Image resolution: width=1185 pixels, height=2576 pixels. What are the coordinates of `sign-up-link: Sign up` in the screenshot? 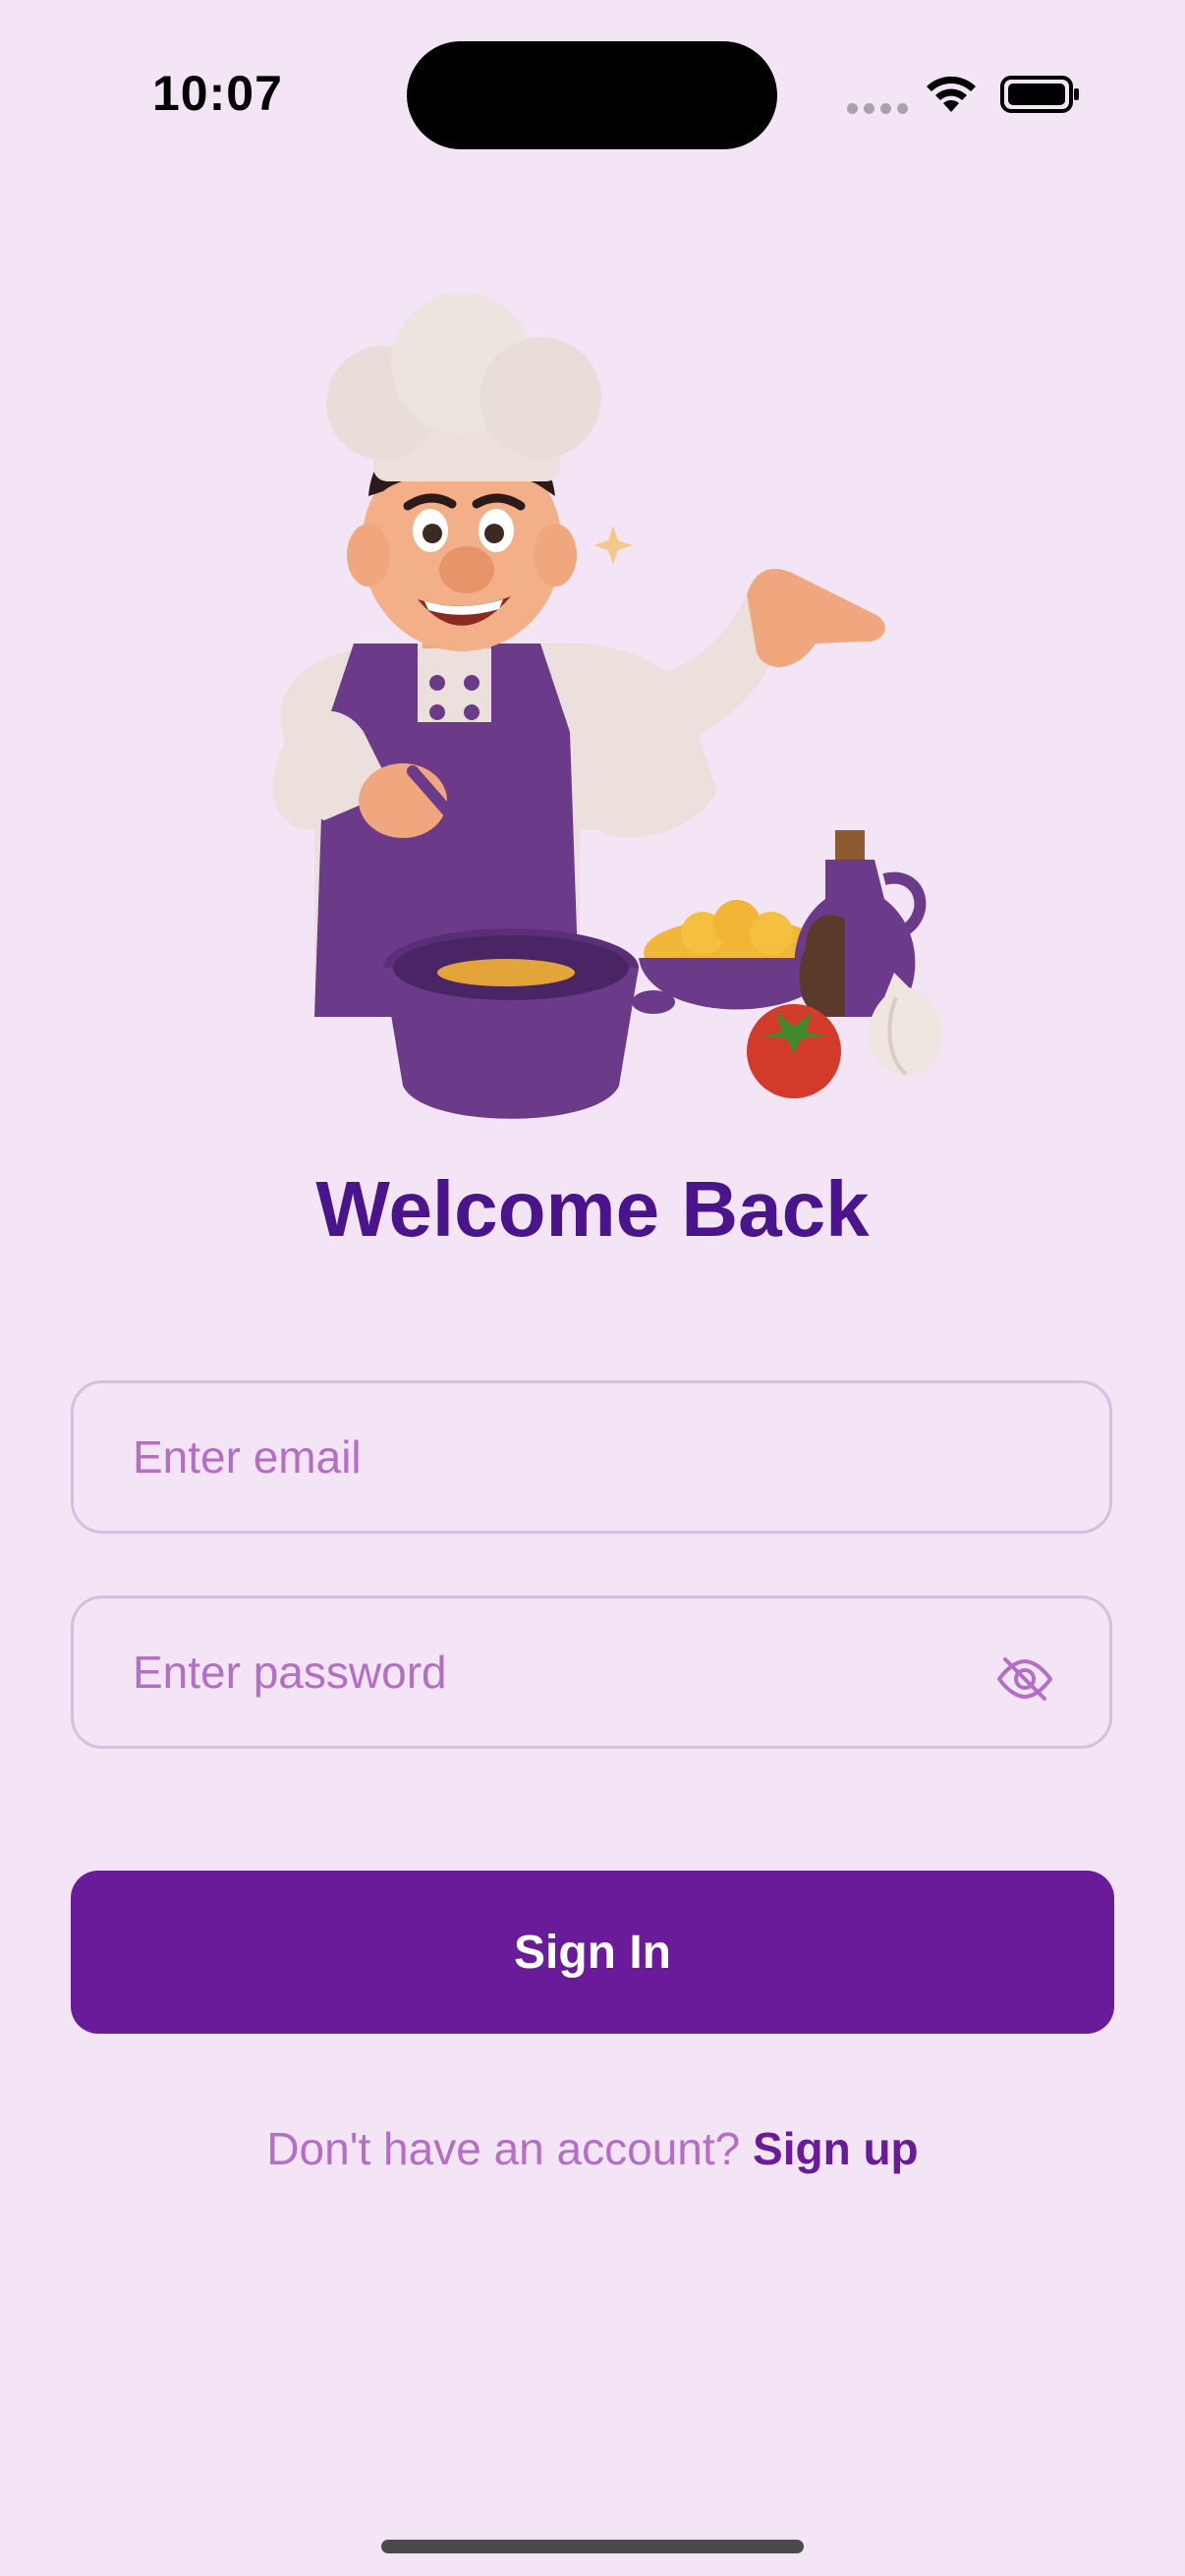 It's located at (836, 2148).